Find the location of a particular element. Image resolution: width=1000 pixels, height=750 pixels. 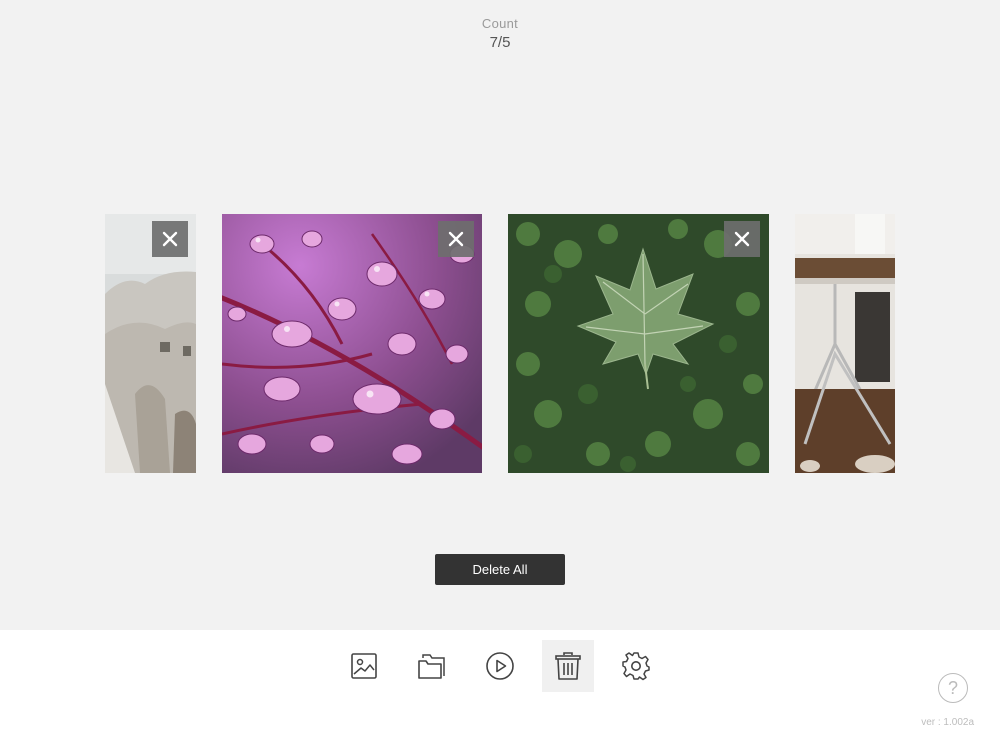

tool-play is located at coordinates (500, 666).